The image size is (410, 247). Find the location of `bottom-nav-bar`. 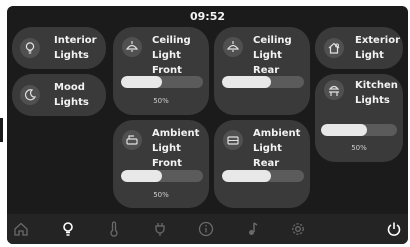

bottom-nav-bar is located at coordinates (207, 229).